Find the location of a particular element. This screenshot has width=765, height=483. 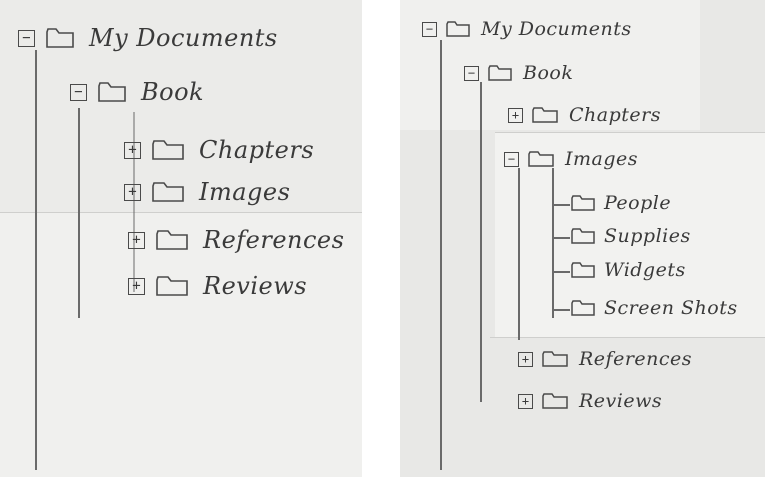

tree-node-images: − Images is located at coordinates (571, 159).